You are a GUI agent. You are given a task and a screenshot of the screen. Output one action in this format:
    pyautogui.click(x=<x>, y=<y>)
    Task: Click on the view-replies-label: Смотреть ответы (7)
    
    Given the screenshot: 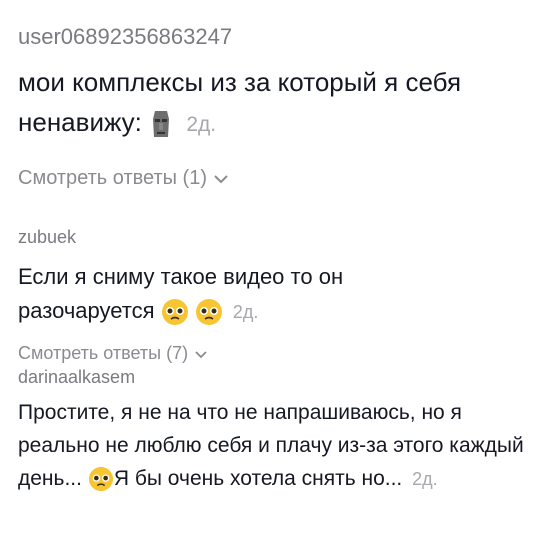 What is the action you would take?
    pyautogui.click(x=103, y=353)
    